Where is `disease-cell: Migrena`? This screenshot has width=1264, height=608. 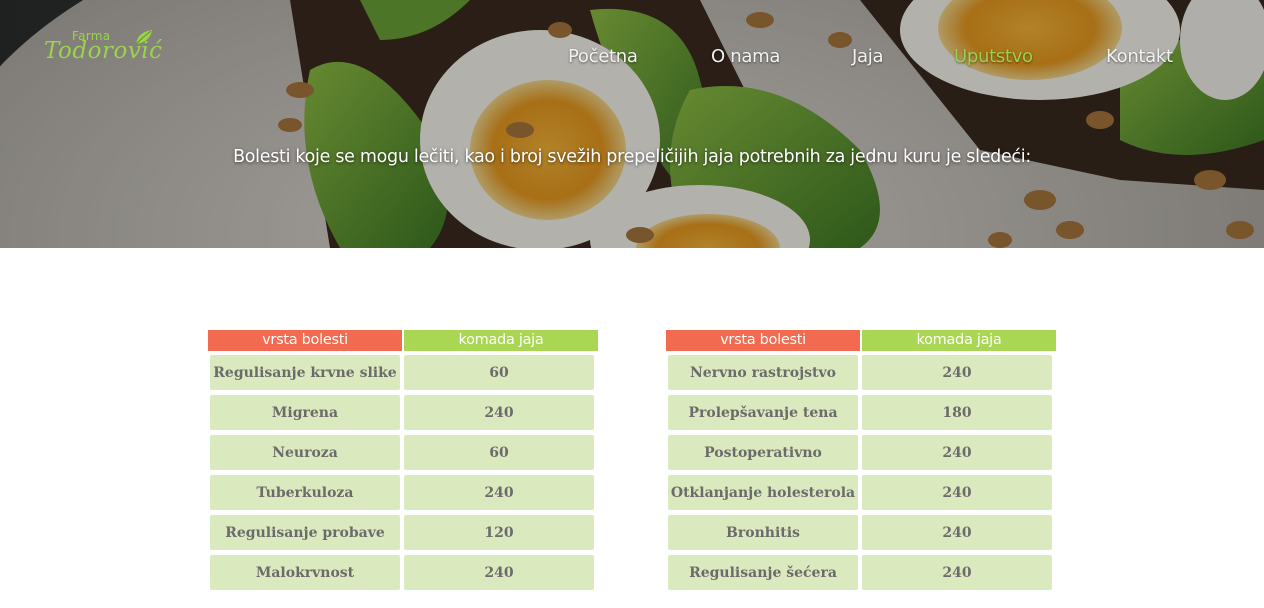
disease-cell: Migrena is located at coordinates (305, 412).